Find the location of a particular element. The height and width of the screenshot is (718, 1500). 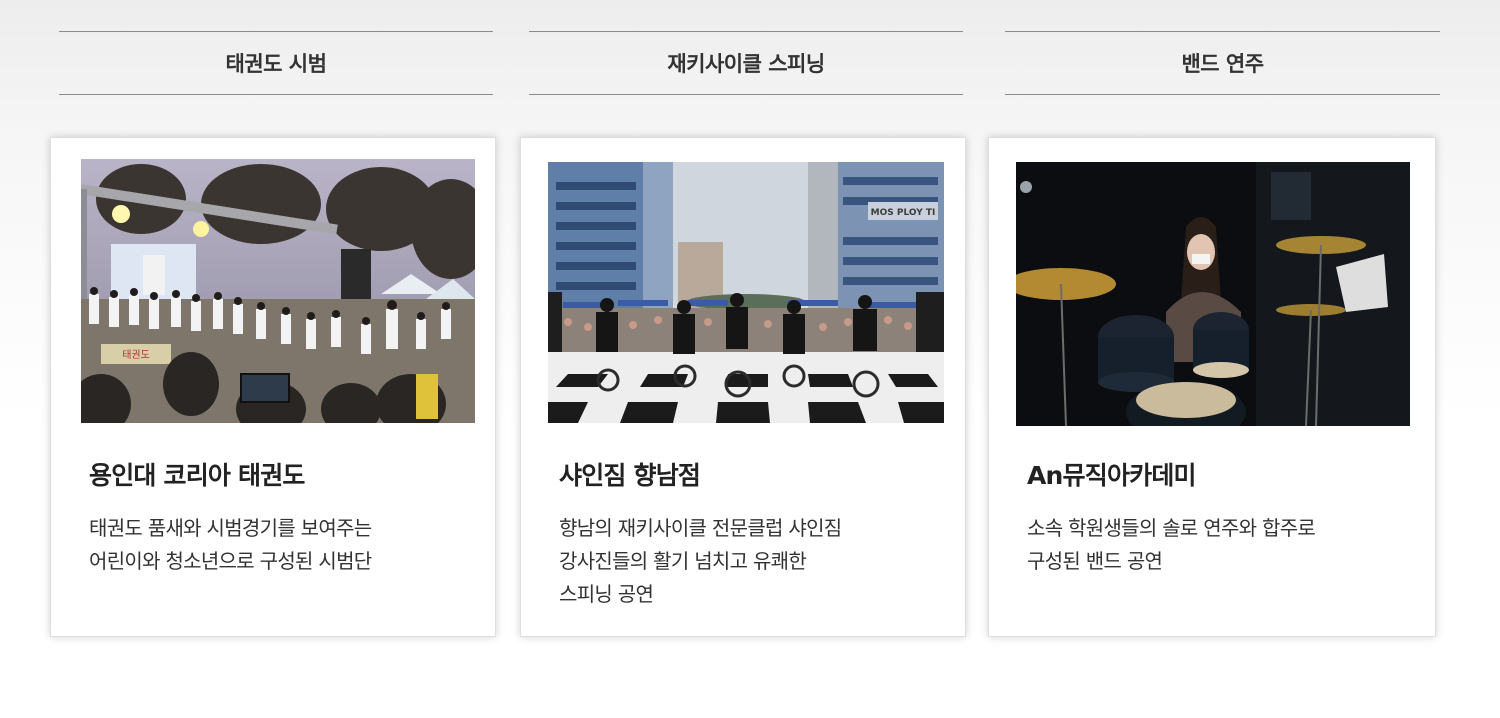

description-line: 구성된 밴드 공연 is located at coordinates (1095, 561).